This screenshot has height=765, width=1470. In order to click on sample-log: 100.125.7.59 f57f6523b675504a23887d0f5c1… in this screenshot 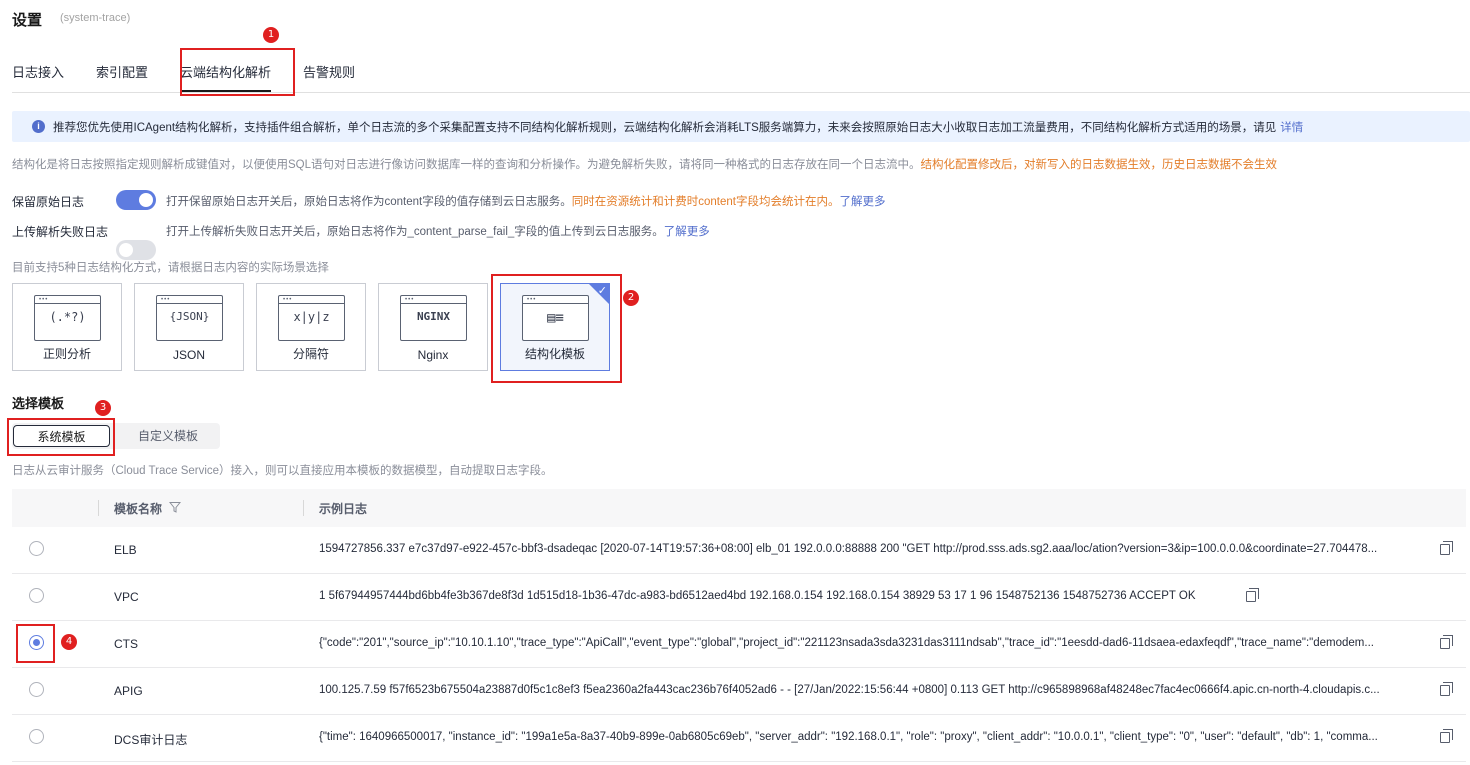, I will do `click(849, 690)`.